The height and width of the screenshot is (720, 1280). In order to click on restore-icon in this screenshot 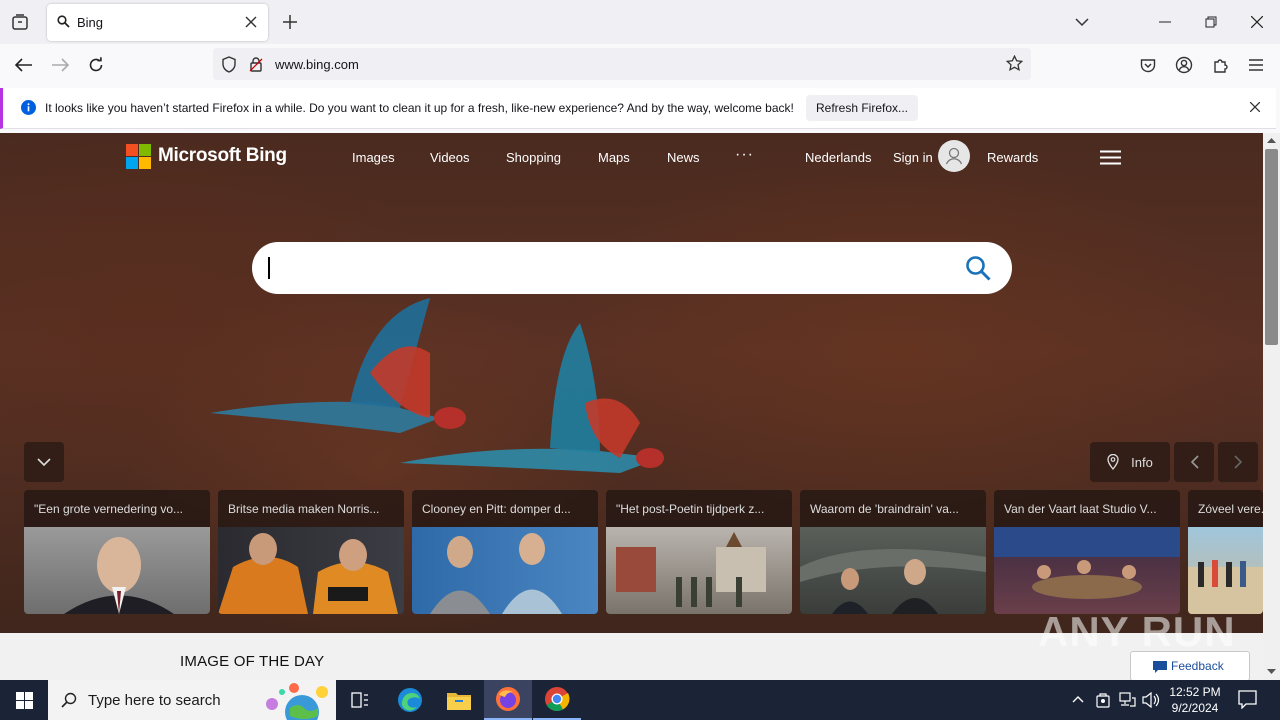, I will do `click(1211, 22)`.